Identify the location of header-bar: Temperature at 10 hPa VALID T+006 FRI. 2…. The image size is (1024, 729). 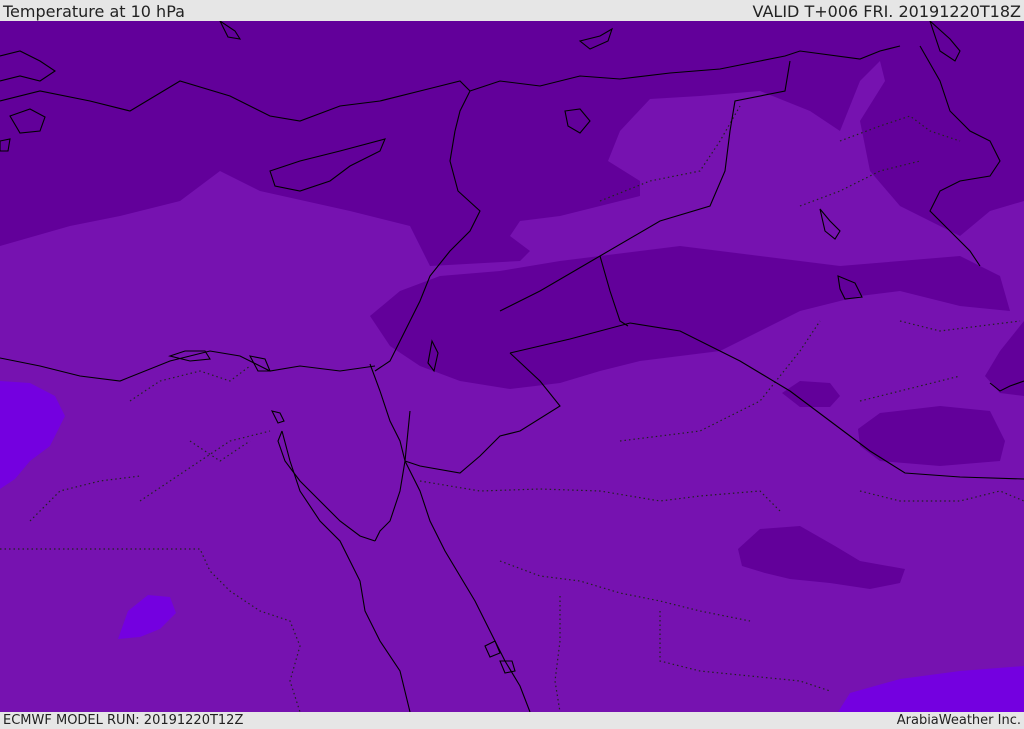
(512, 10).